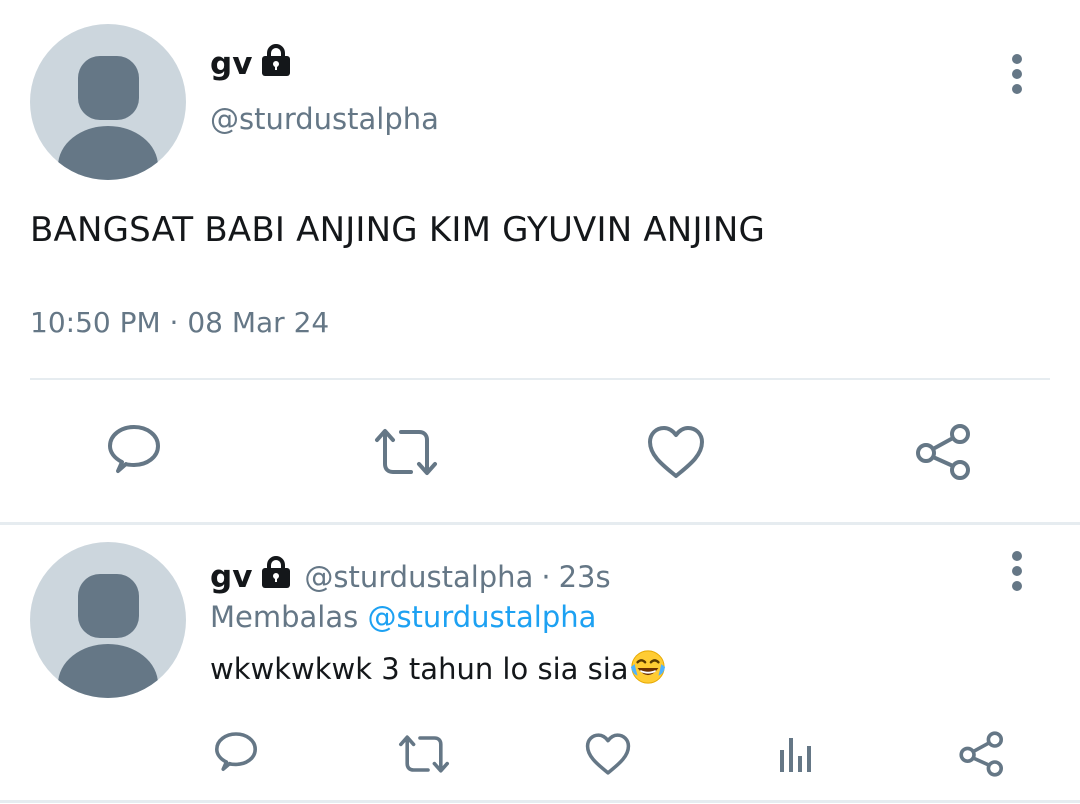  Describe the element at coordinates (647, 667) in the screenshot. I see `laughing-tears-emoji-icon` at that location.